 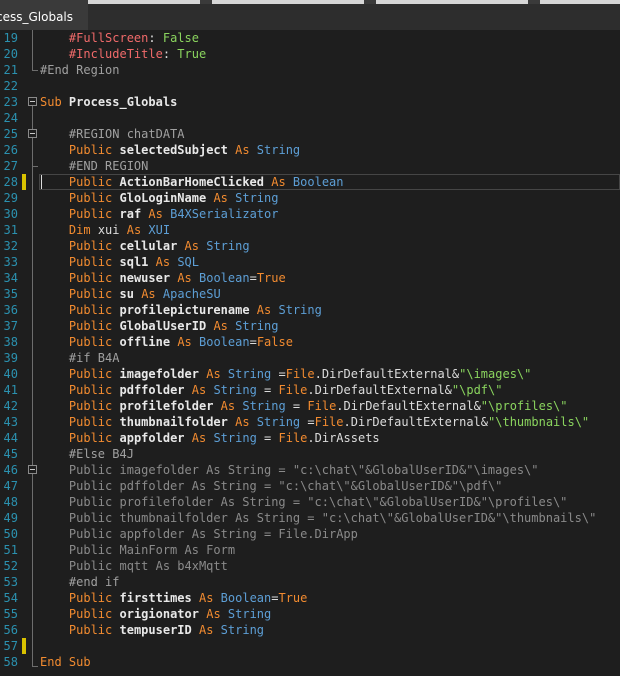 I want to click on fold-toggle-sub-icon, so click(x=32, y=101).